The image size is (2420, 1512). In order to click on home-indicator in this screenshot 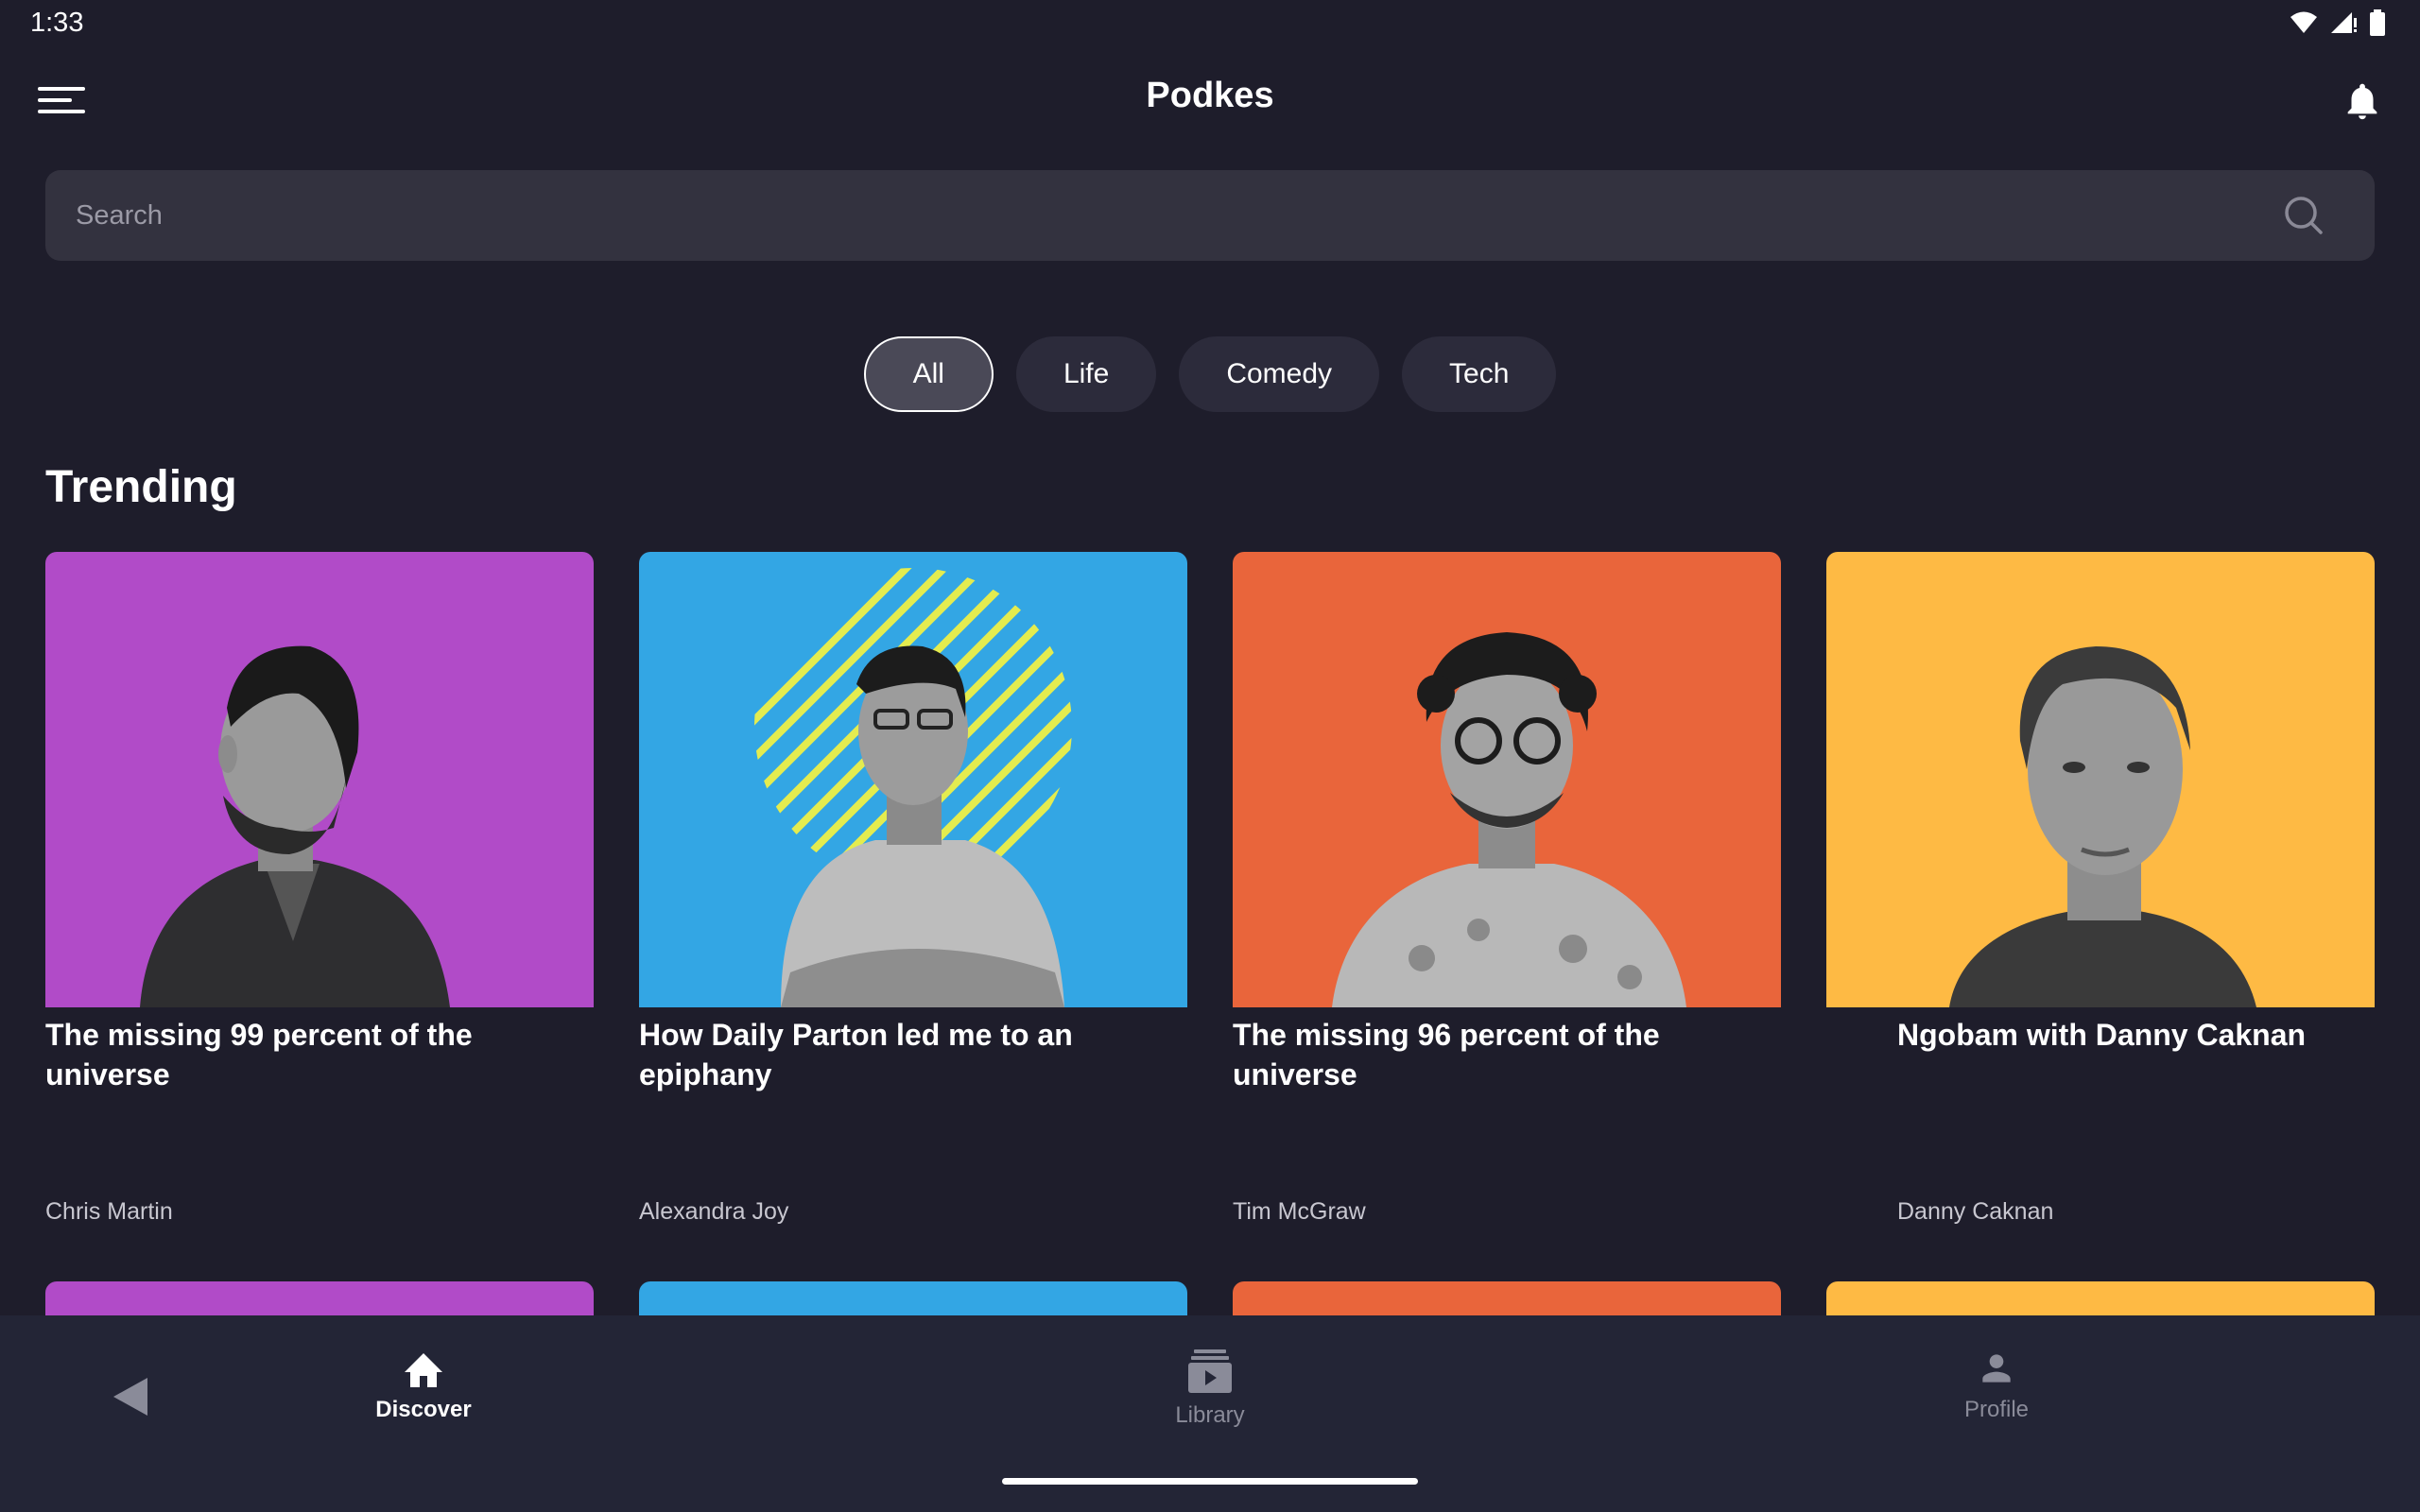, I will do `click(1210, 1481)`.